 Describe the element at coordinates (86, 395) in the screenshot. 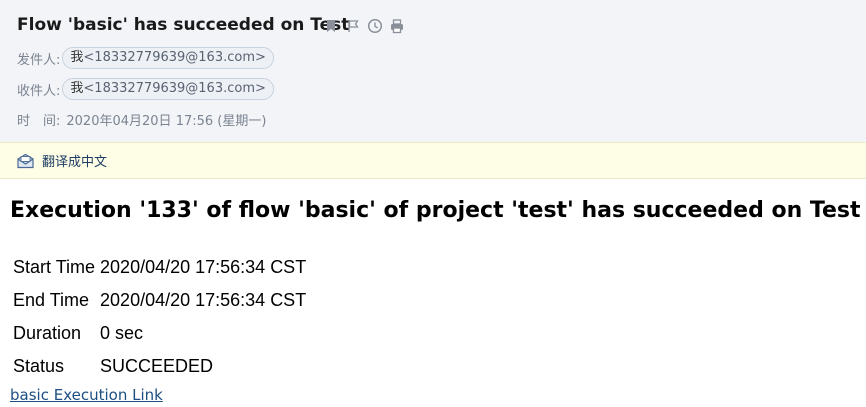

I see `execution-link: basic Execution Link` at that location.